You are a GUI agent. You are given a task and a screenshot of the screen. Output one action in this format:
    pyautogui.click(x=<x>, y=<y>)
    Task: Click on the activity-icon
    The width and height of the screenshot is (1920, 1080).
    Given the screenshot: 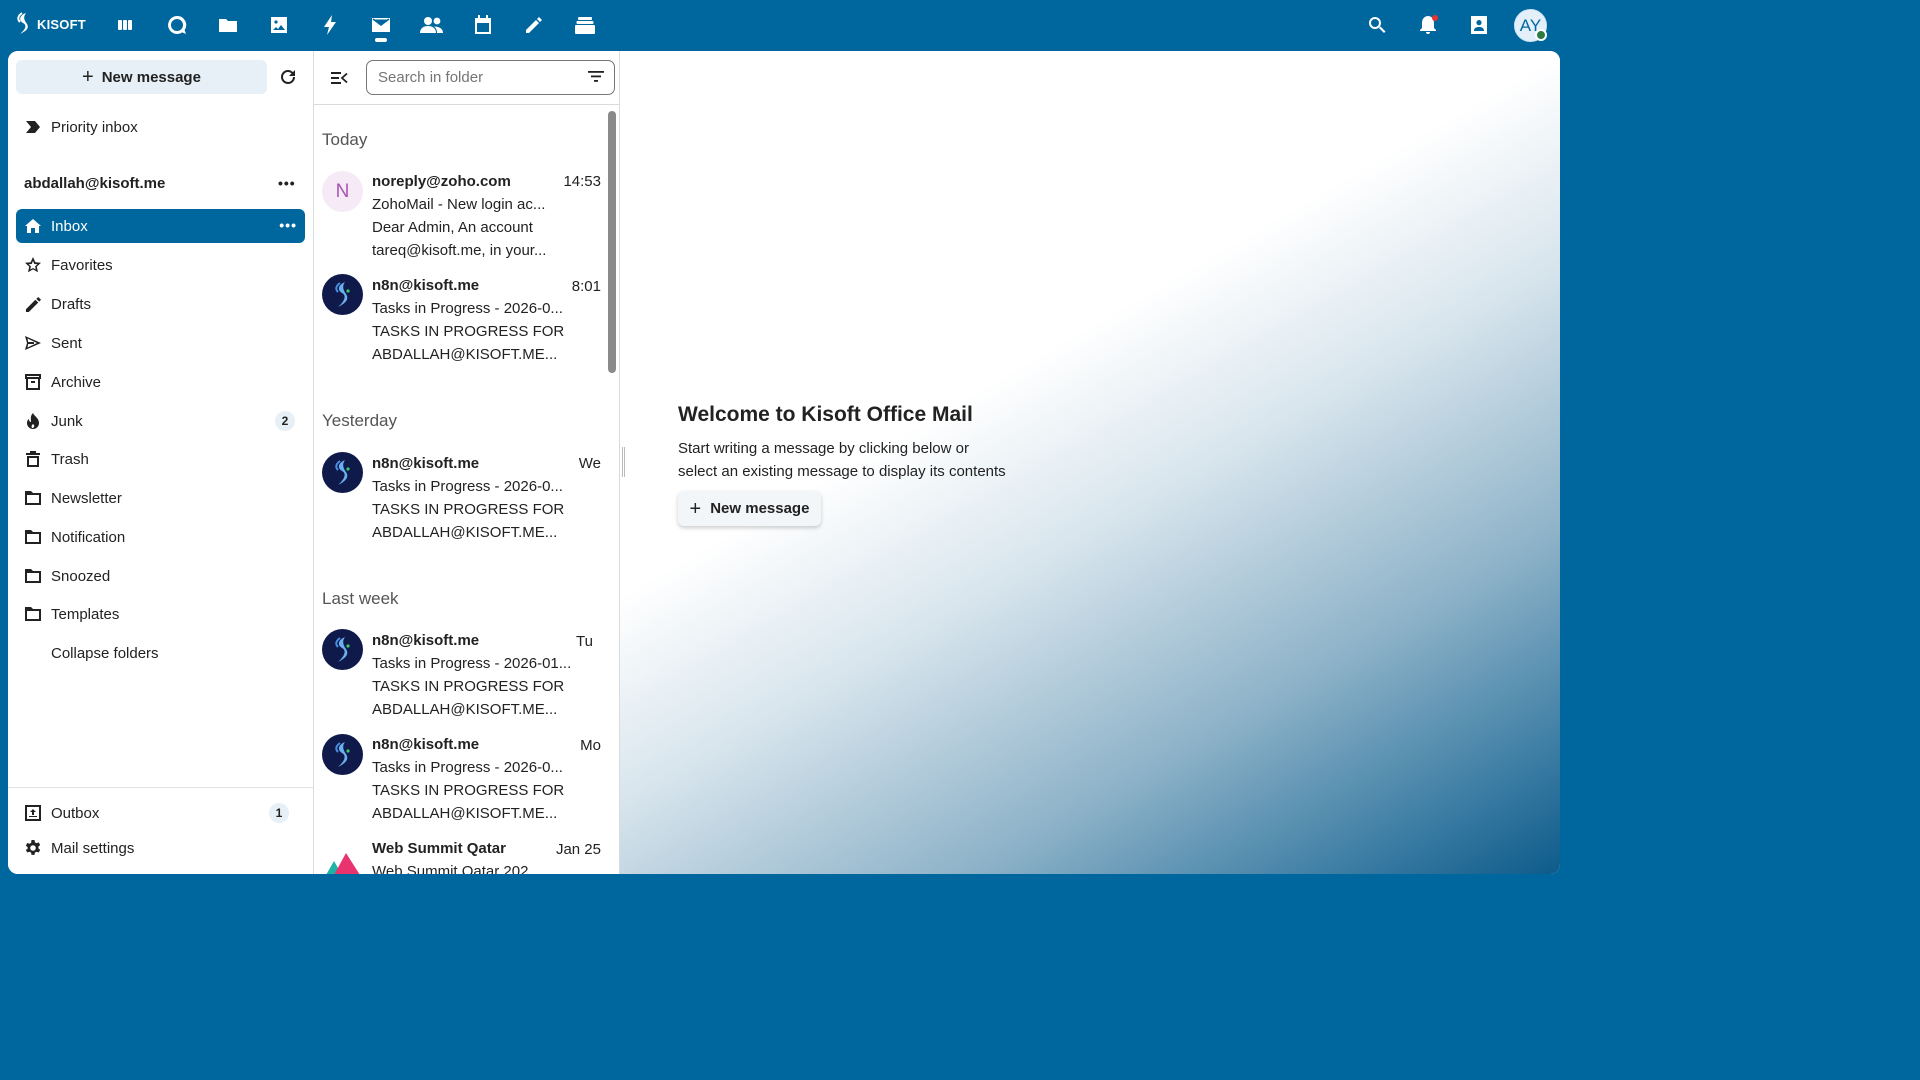 What is the action you would take?
    pyautogui.click(x=330, y=25)
    